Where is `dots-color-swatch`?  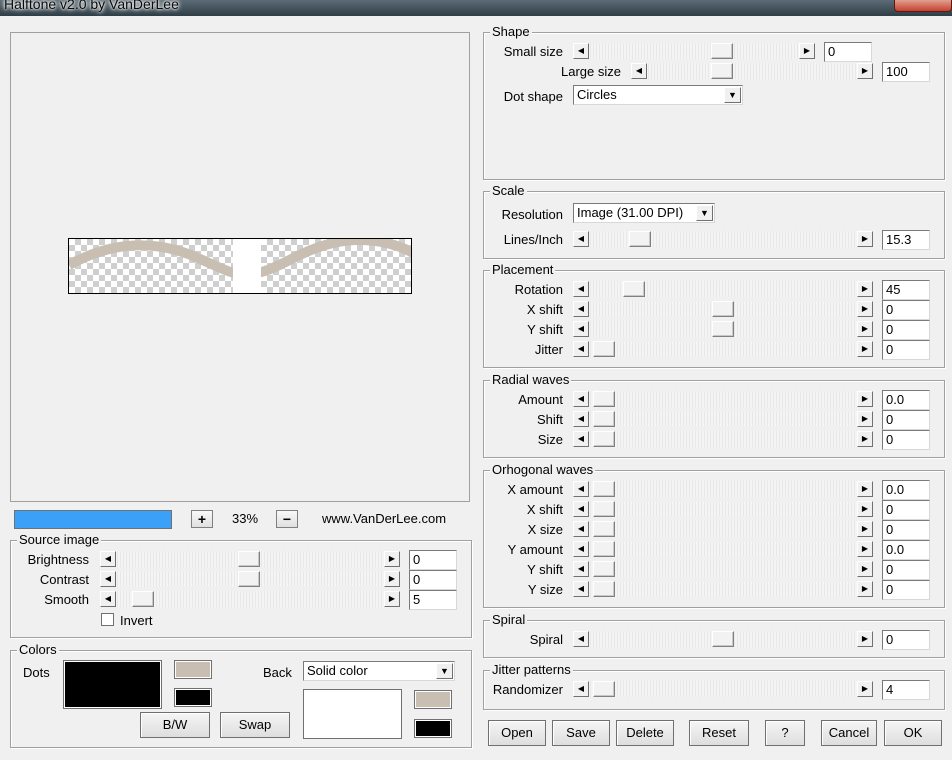
dots-color-swatch is located at coordinates (112, 684).